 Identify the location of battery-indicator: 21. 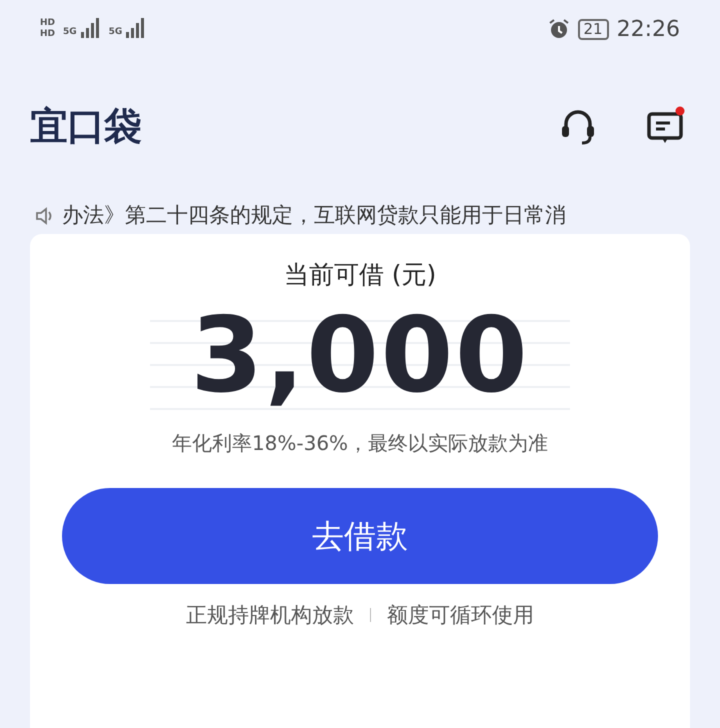
(593, 29).